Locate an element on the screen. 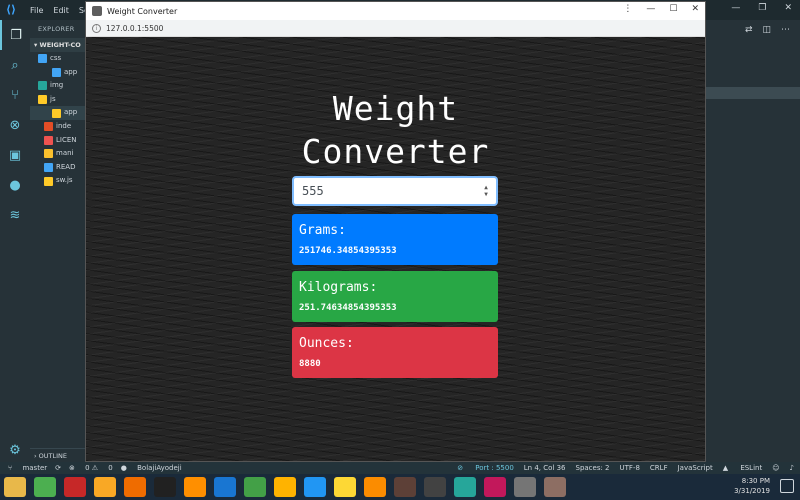  activity-bar: ❐ ⌕ ⑂ ⊗ ▣ ● ≋ ⚙ is located at coordinates (15, 241).